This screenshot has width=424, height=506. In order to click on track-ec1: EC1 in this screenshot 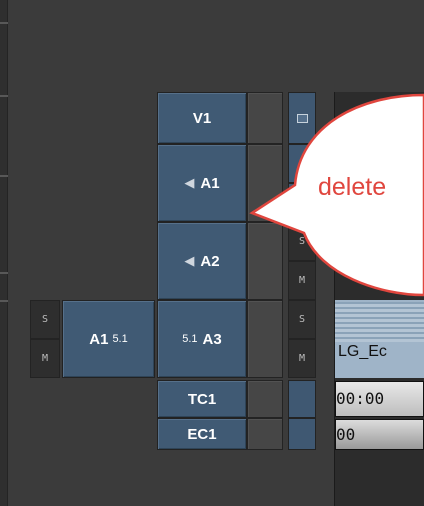, I will do `click(202, 434)`.